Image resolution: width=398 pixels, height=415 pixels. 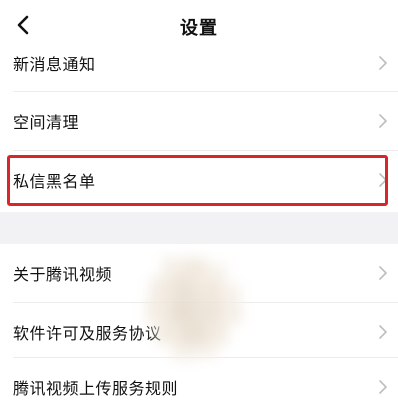 What do you see at coordinates (54, 64) in the screenshot?
I see `settings-item-label: 新消息通知` at bounding box center [54, 64].